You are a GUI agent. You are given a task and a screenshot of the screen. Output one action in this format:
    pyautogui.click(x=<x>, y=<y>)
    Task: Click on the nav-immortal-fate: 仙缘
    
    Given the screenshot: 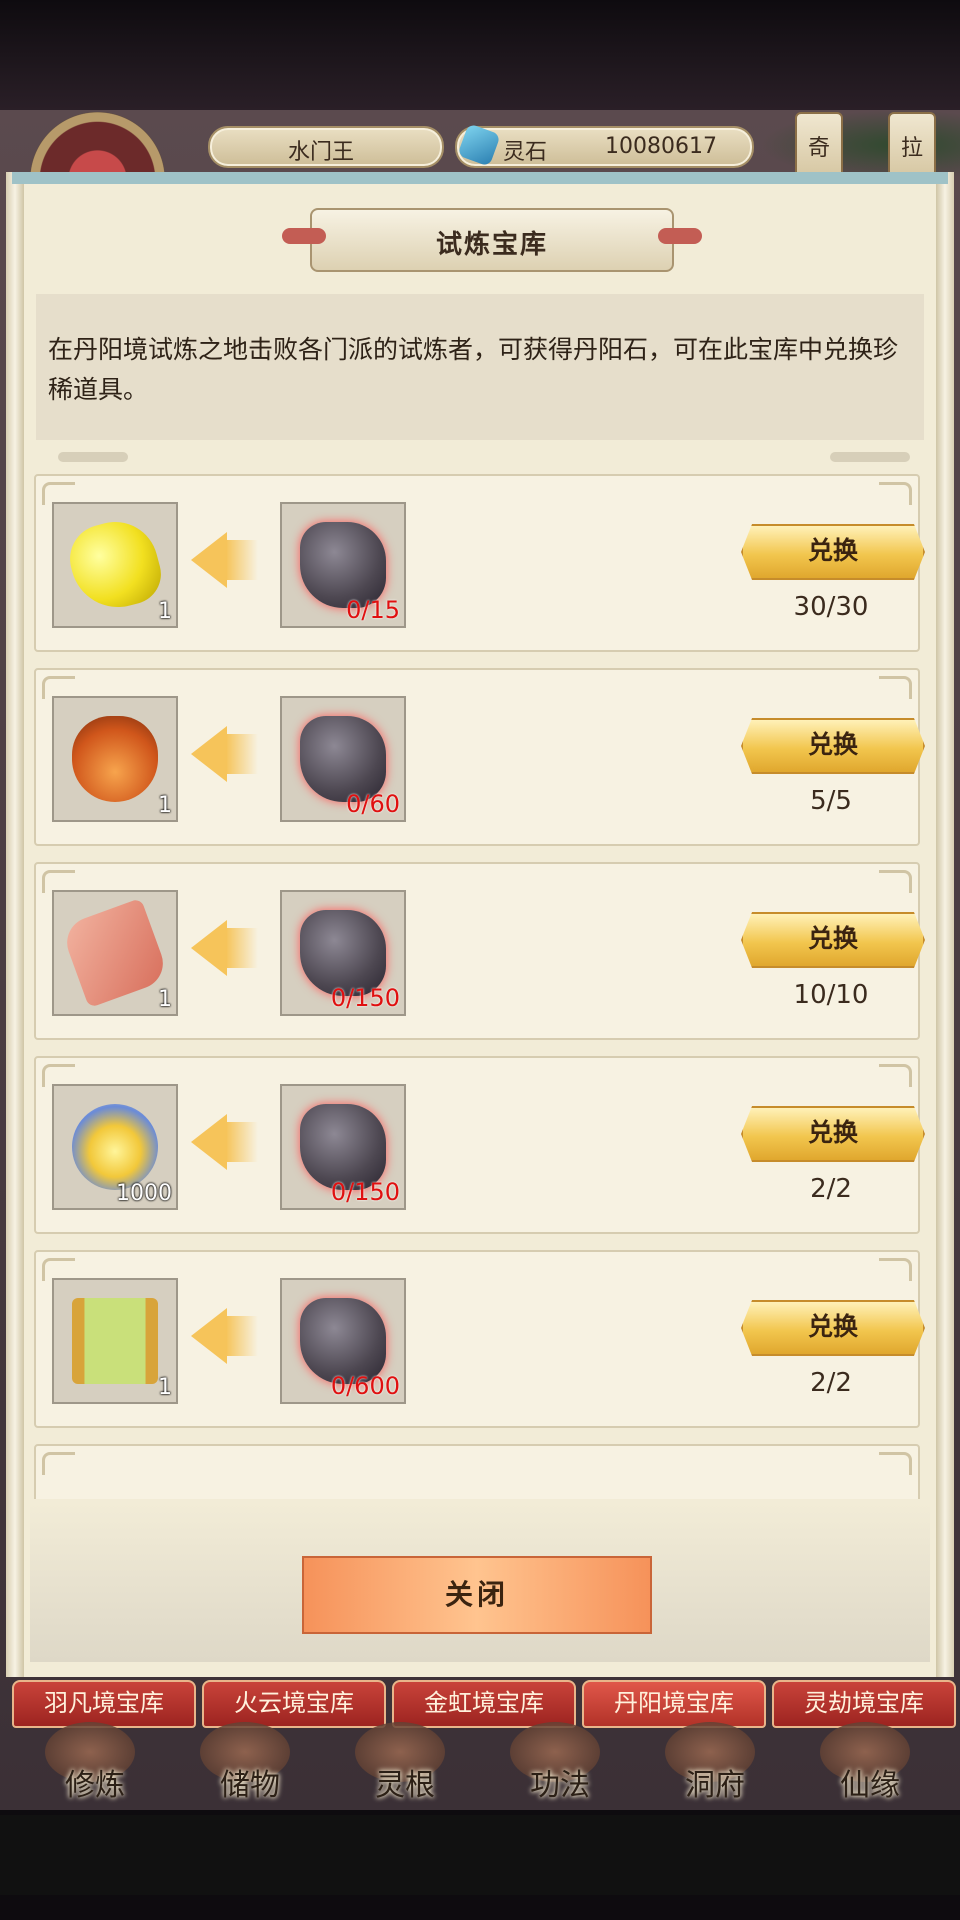 What is the action you would take?
    pyautogui.click(x=870, y=1788)
    